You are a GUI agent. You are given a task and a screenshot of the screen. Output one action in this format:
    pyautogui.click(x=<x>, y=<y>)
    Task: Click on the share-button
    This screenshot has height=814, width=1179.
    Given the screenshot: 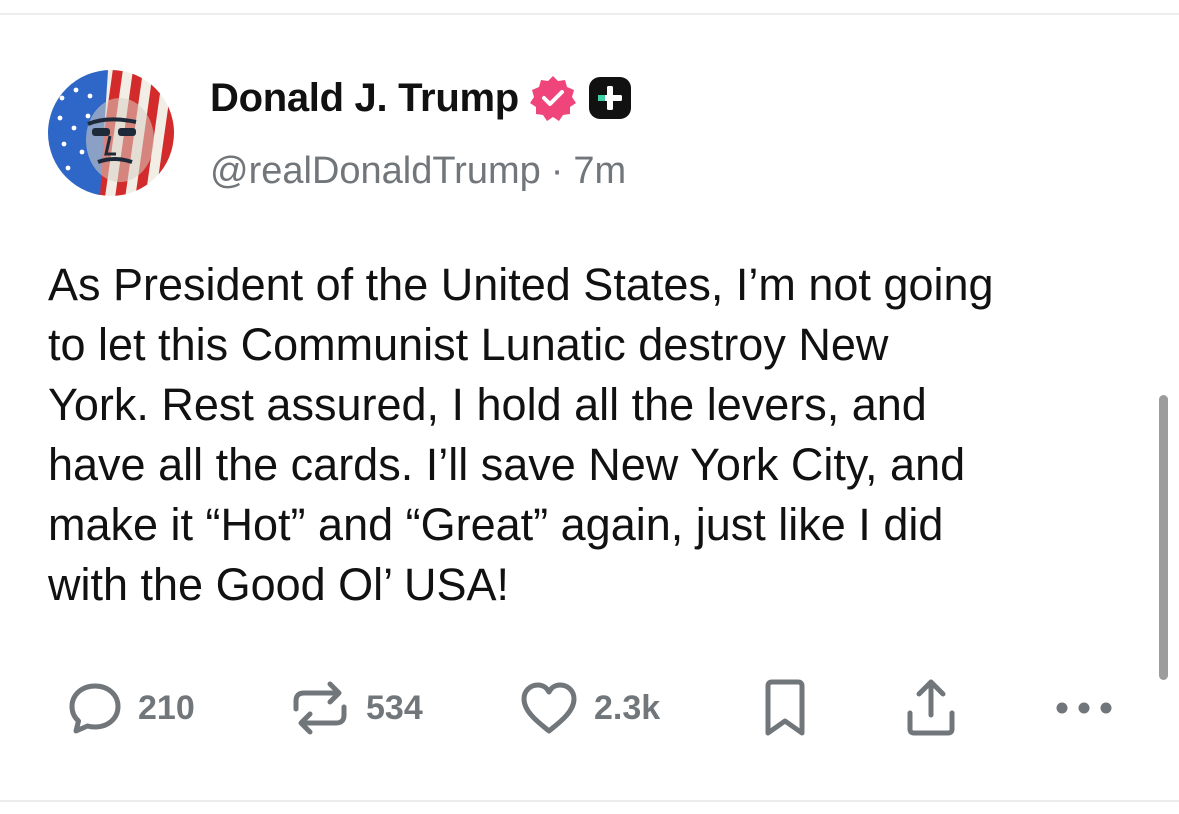 What is the action you would take?
    pyautogui.click(x=931, y=708)
    